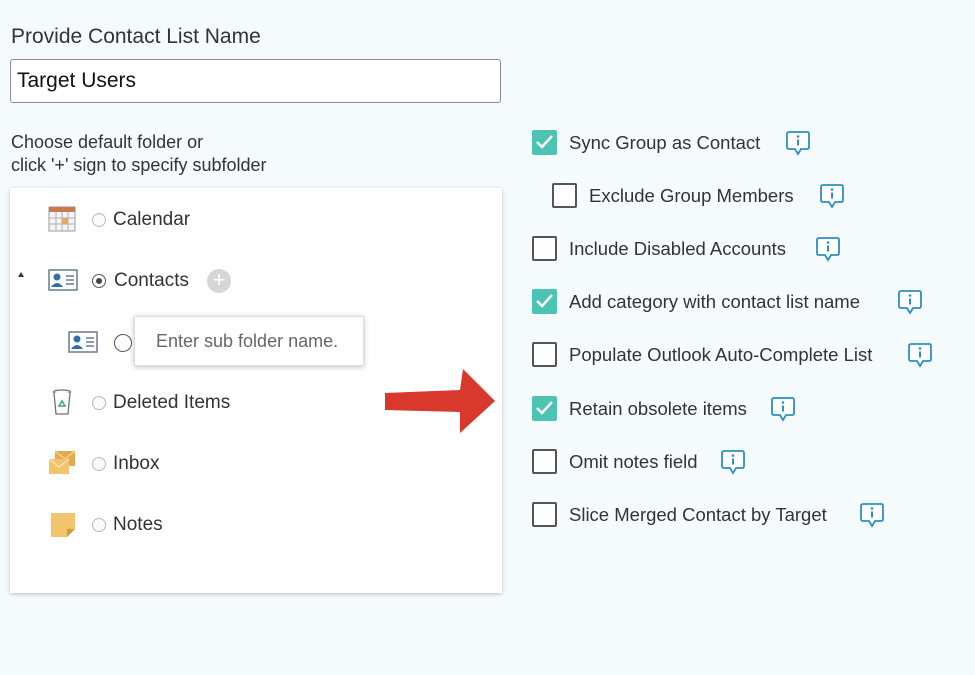  What do you see at coordinates (99, 220) in the screenshot?
I see `folder-radio-calendar` at bounding box center [99, 220].